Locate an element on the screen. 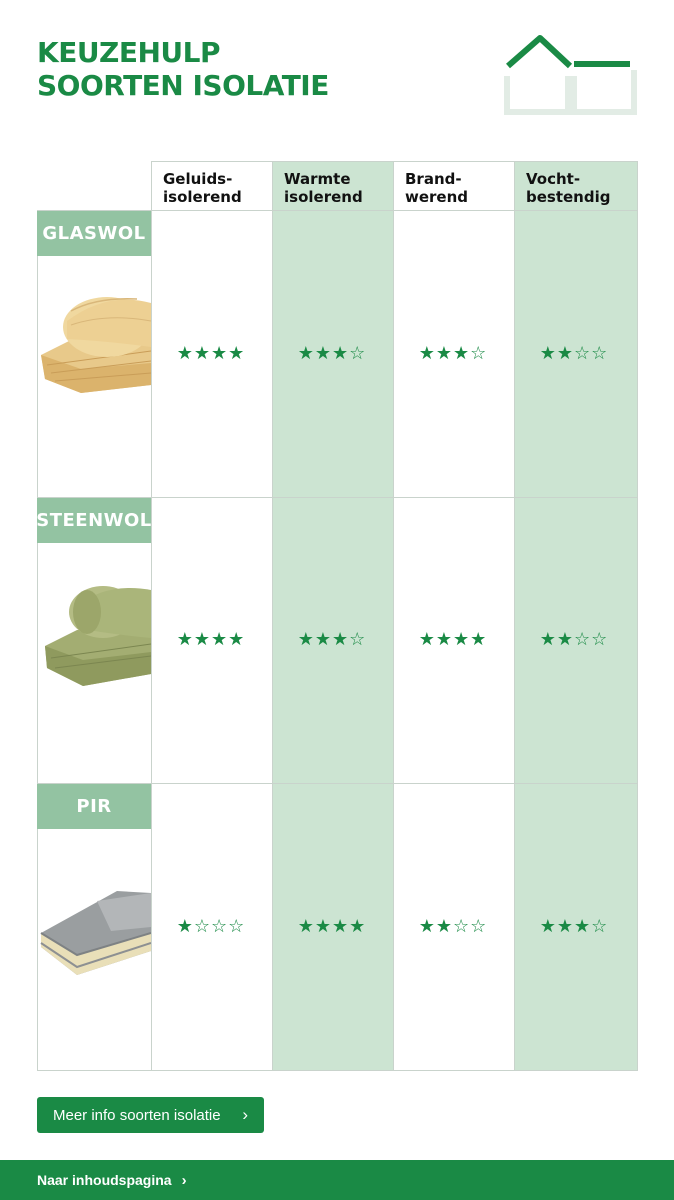 The width and height of the screenshot is (674, 1200). column-header-line: Vocht- is located at coordinates (553, 179).